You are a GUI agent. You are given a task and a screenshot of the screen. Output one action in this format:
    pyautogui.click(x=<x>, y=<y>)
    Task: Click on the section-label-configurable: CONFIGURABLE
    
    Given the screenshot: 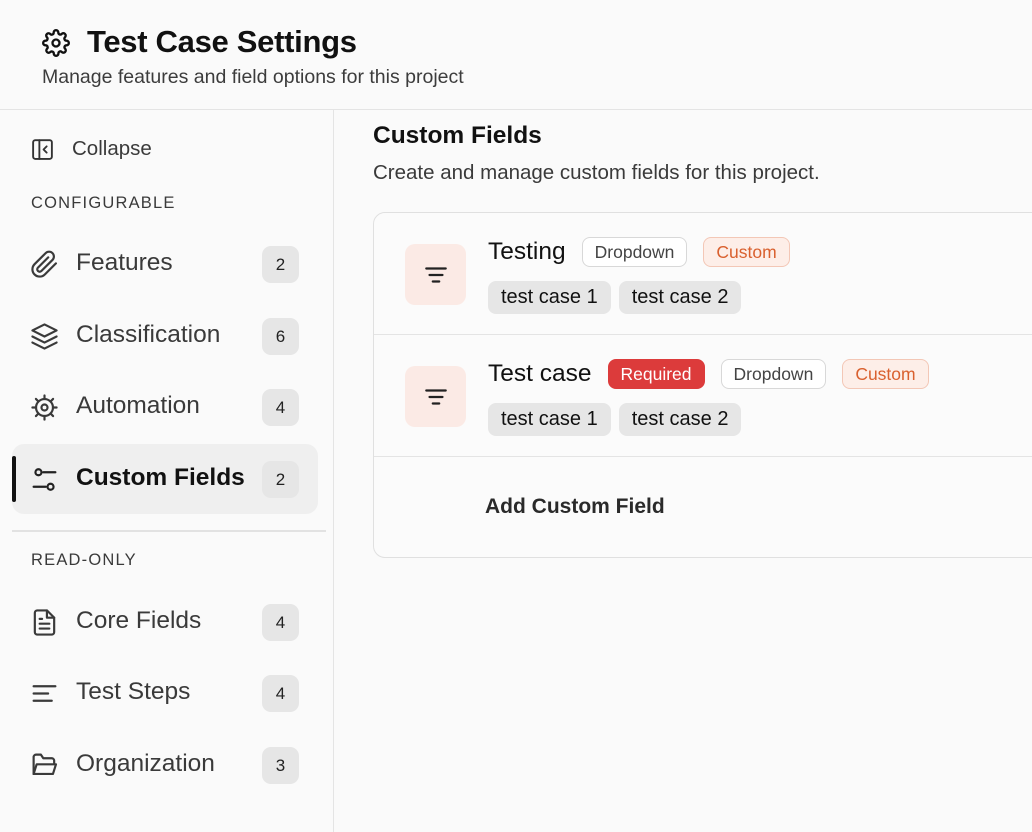 What is the action you would take?
    pyautogui.click(x=103, y=203)
    